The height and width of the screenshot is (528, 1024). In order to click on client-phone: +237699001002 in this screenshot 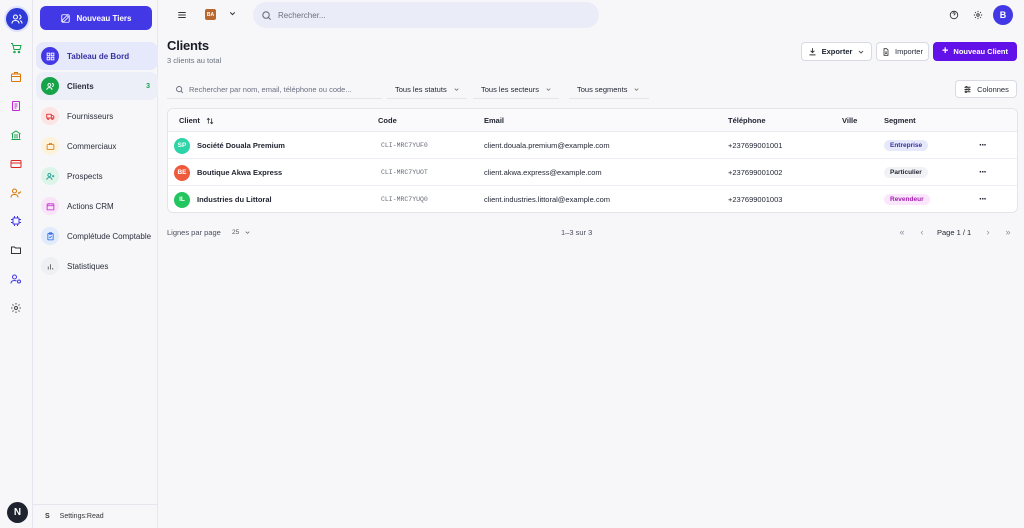, I will do `click(755, 172)`.